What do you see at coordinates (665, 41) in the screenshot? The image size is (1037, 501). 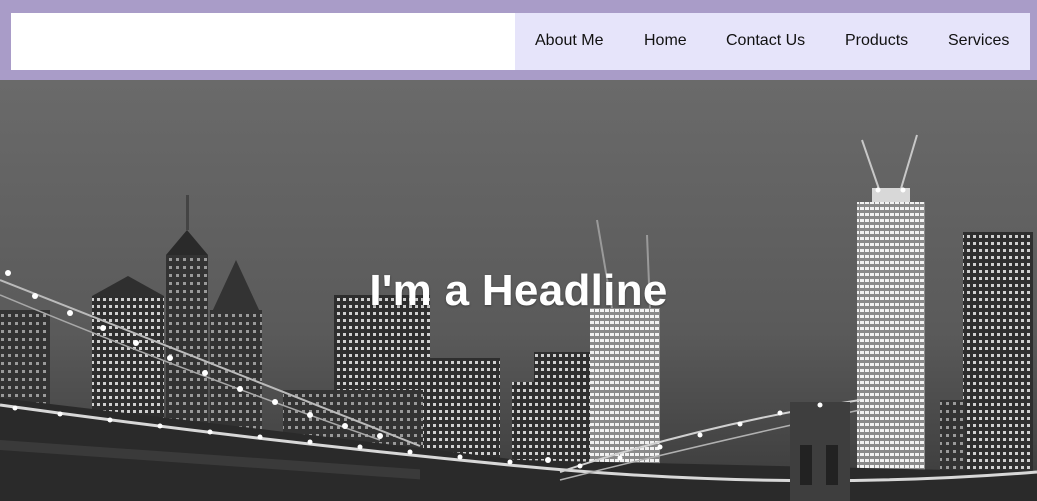 I see `nav-item-home: Home` at bounding box center [665, 41].